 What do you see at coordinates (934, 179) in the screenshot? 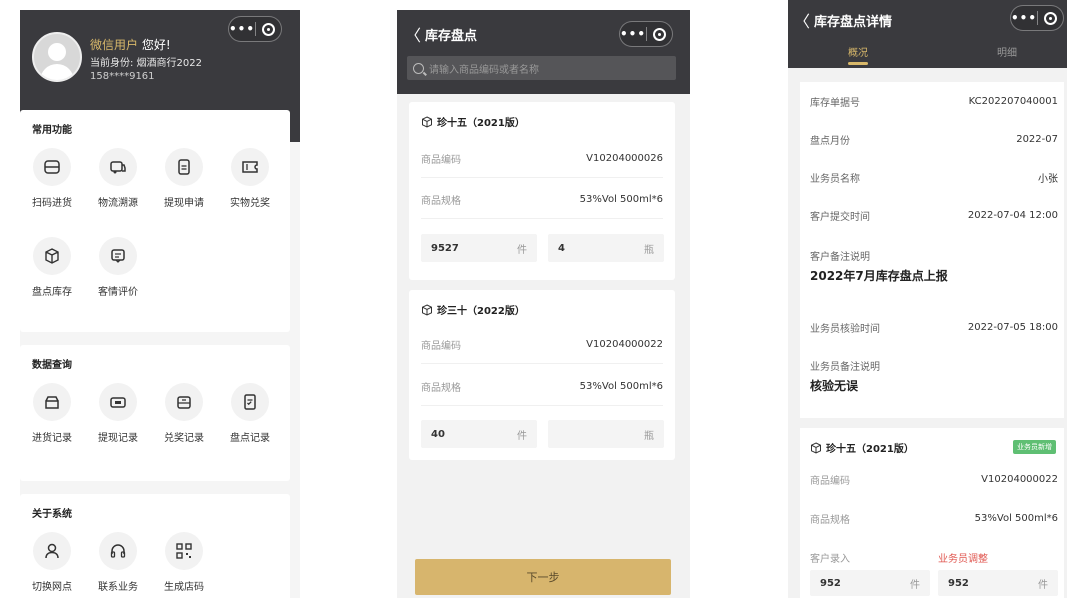
I see `detail-row: 业务员名称 小张` at bounding box center [934, 179].